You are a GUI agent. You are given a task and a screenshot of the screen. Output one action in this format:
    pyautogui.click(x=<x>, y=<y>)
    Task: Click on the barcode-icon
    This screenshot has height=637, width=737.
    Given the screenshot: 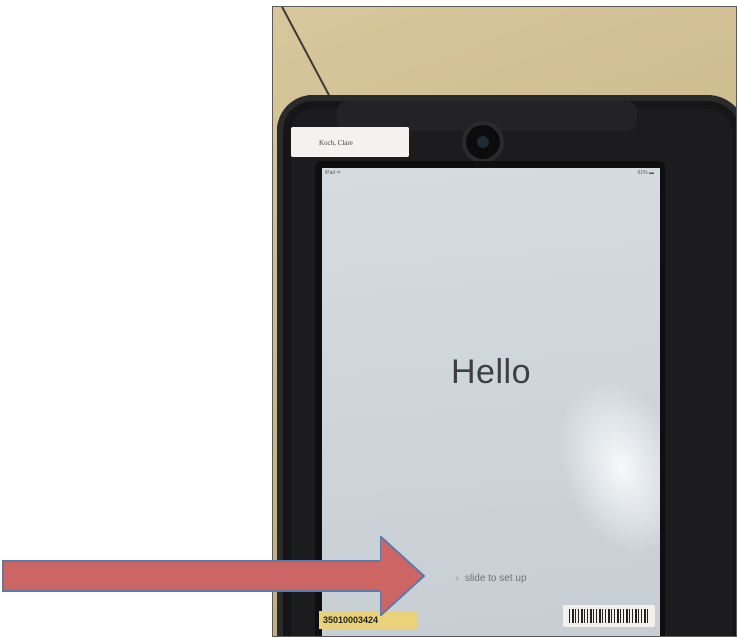 What is the action you would take?
    pyautogui.click(x=609, y=616)
    